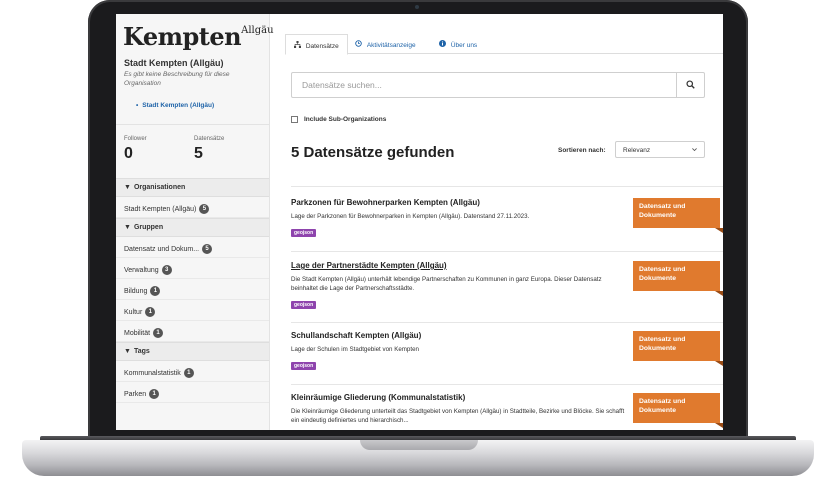 Image resolution: width=833 pixels, height=490 pixels. I want to click on facet-item-group: Verwaltung 3, so click(192, 268).